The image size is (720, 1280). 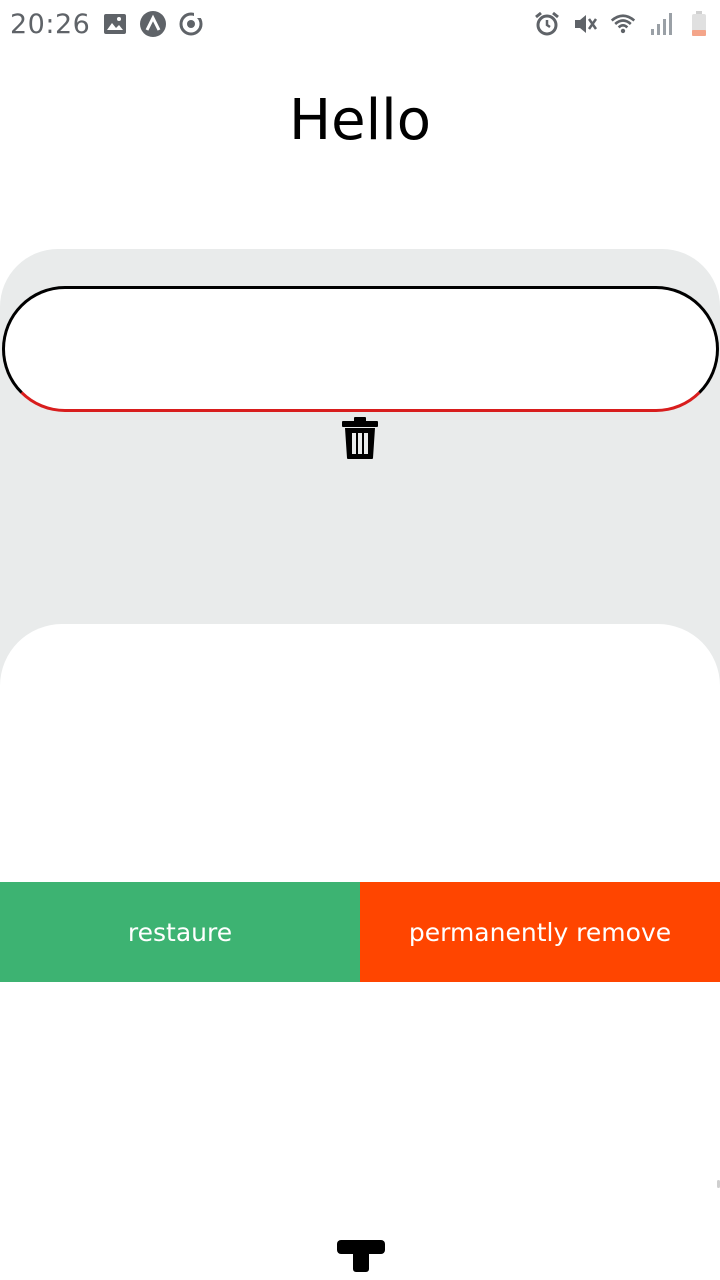 I want to click on signal-icon, so click(x=661, y=24).